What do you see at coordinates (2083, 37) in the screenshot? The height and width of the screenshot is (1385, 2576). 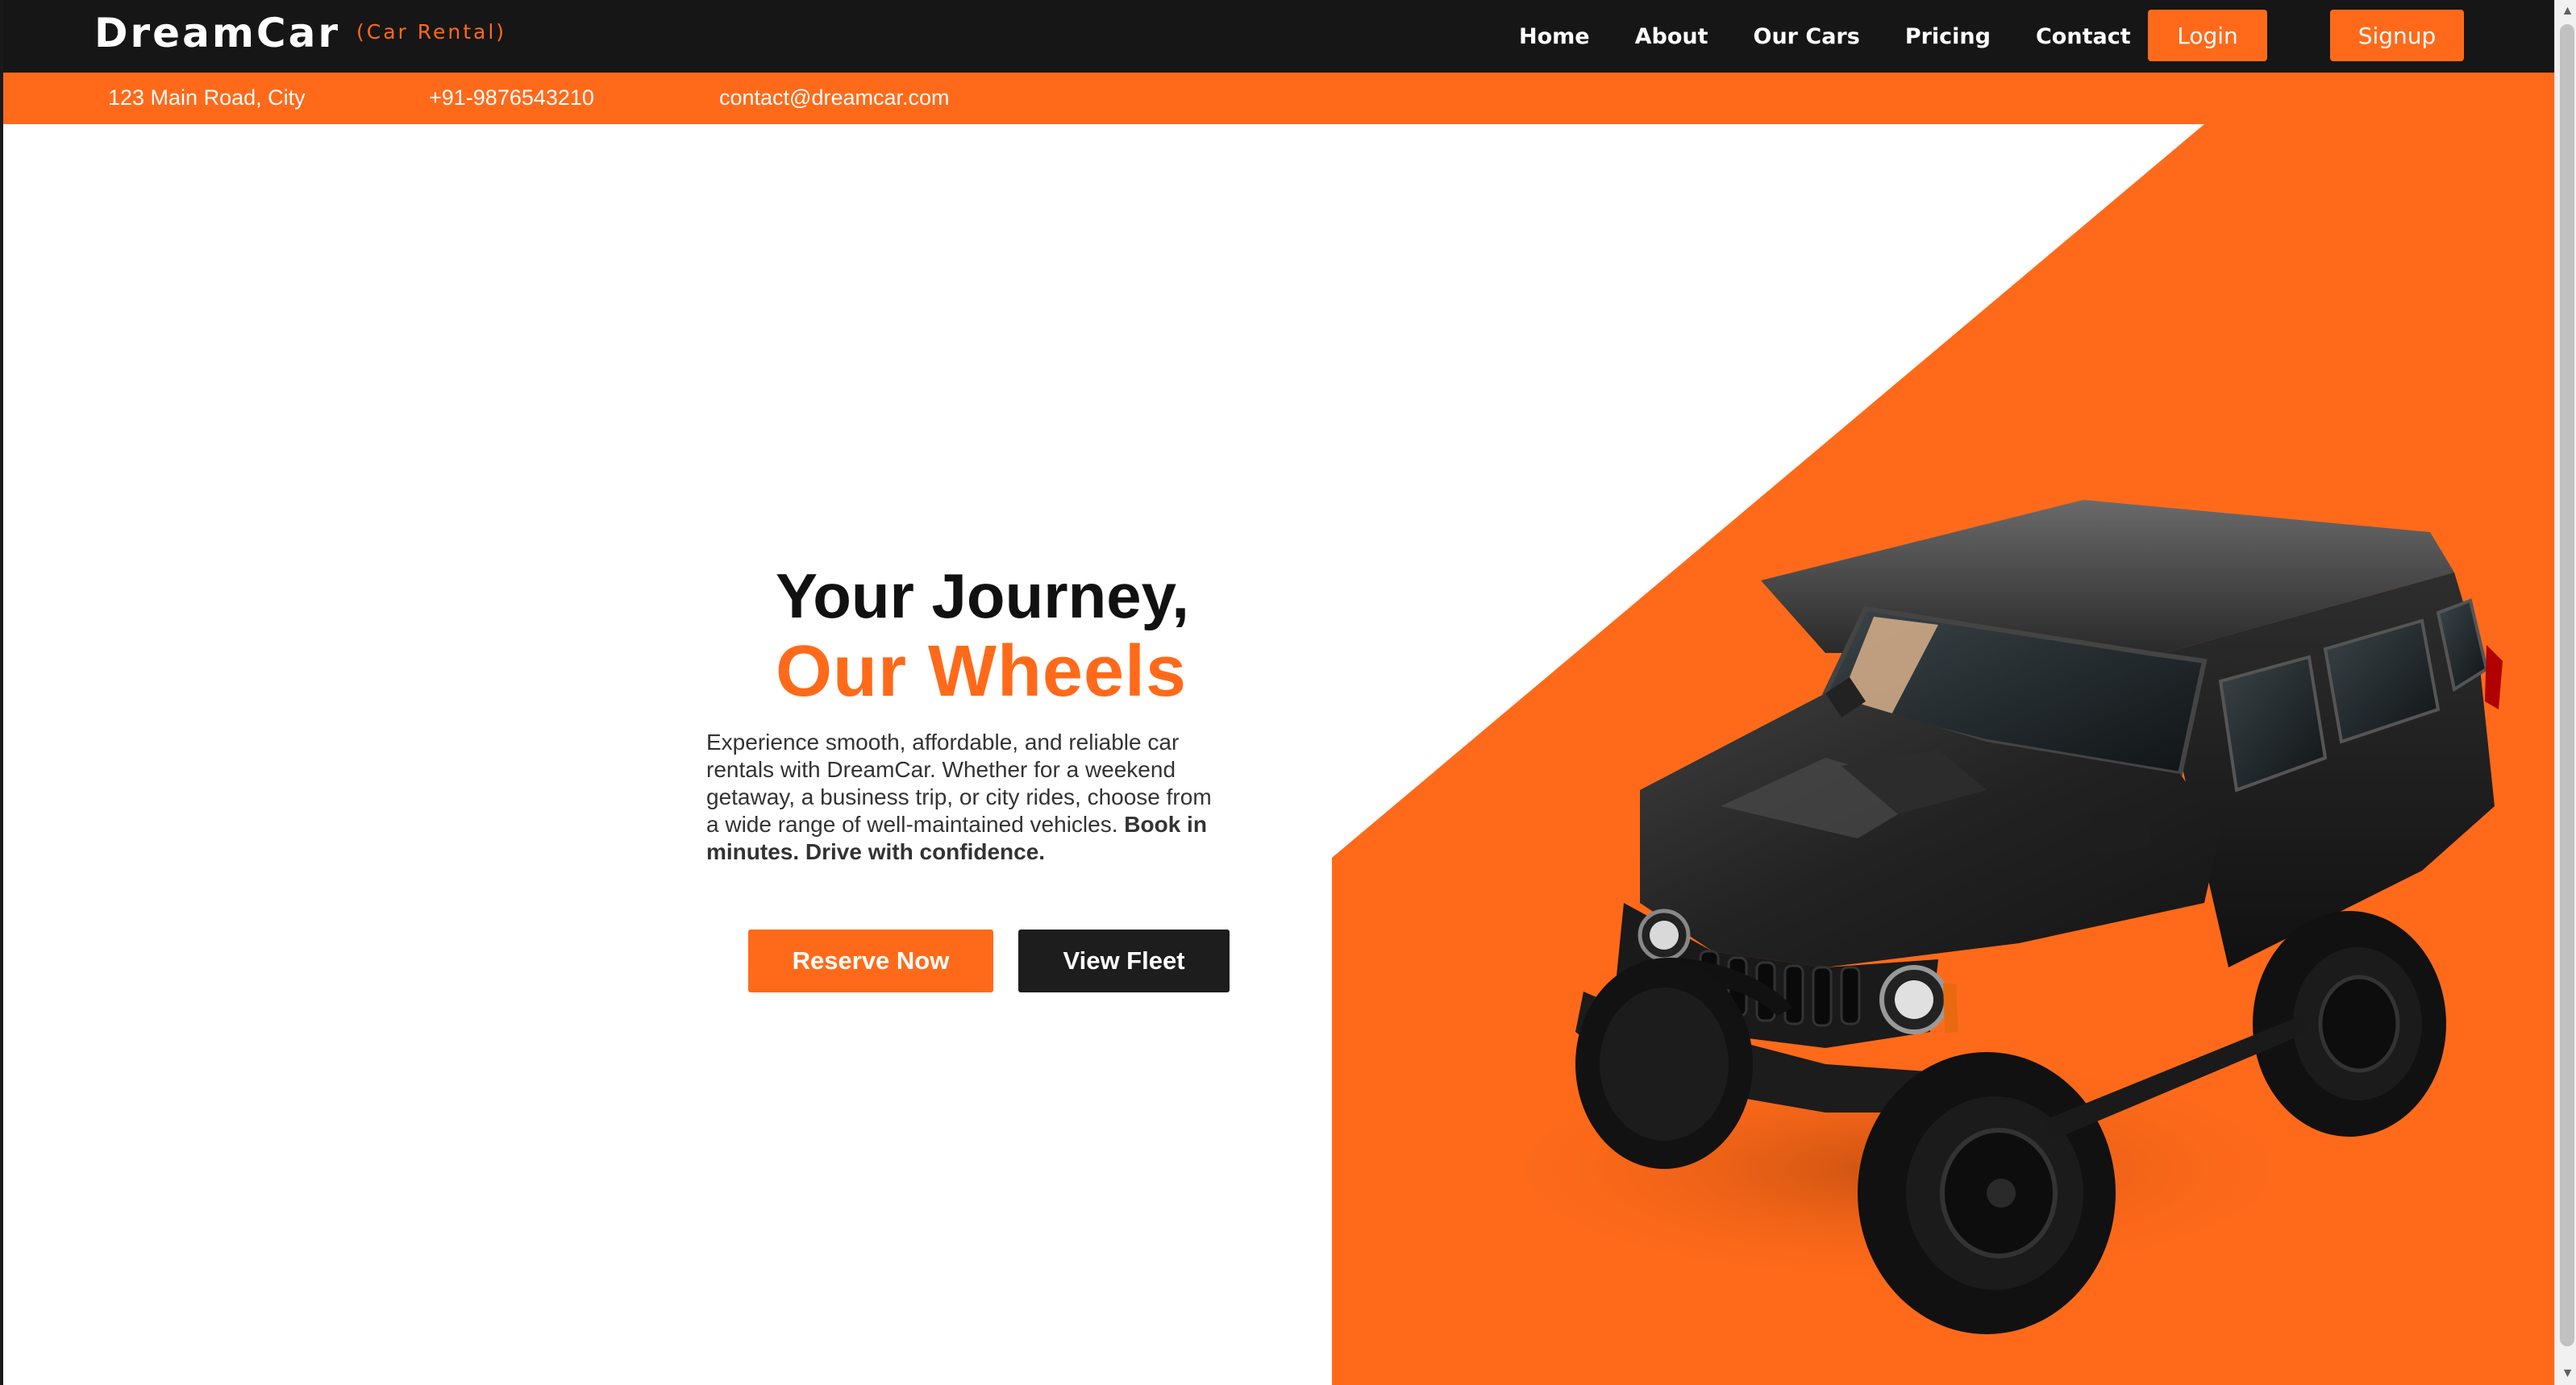 I see `nav-link-contact: Contact` at bounding box center [2083, 37].